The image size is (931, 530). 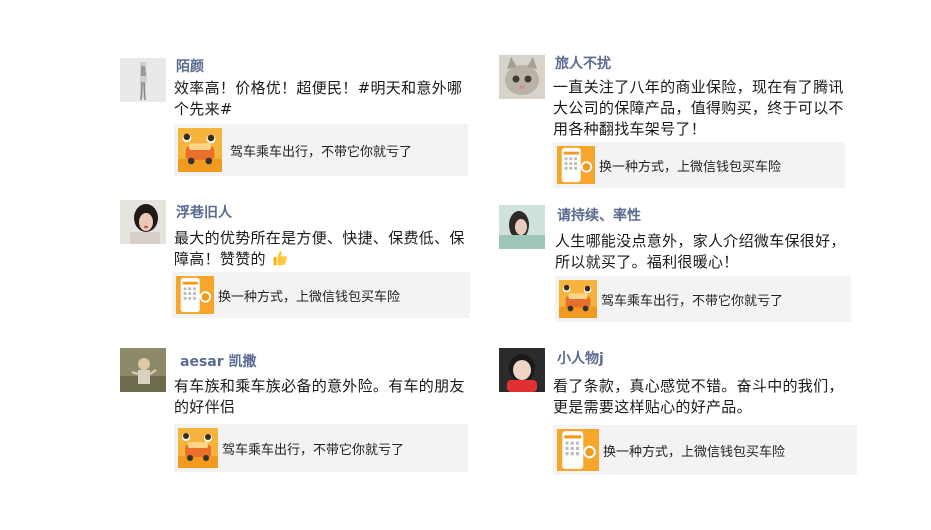 I want to click on author-name: 小人物j, so click(x=580, y=359).